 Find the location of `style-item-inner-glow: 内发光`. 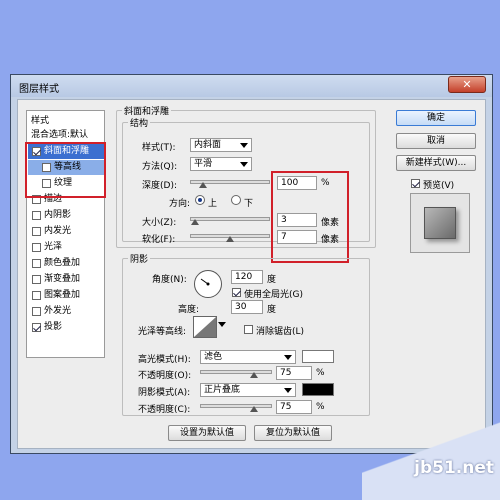

style-item-inner-glow: 内发光 is located at coordinates (66, 231).